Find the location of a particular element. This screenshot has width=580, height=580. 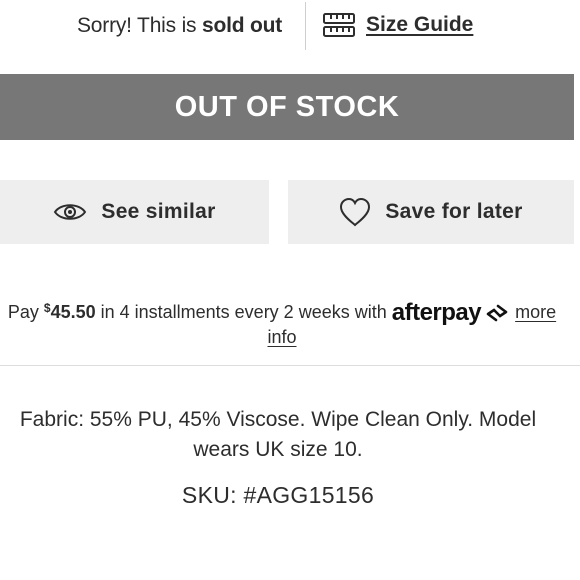

sold-out-prefix: Sorry! This is is located at coordinates (139, 25).